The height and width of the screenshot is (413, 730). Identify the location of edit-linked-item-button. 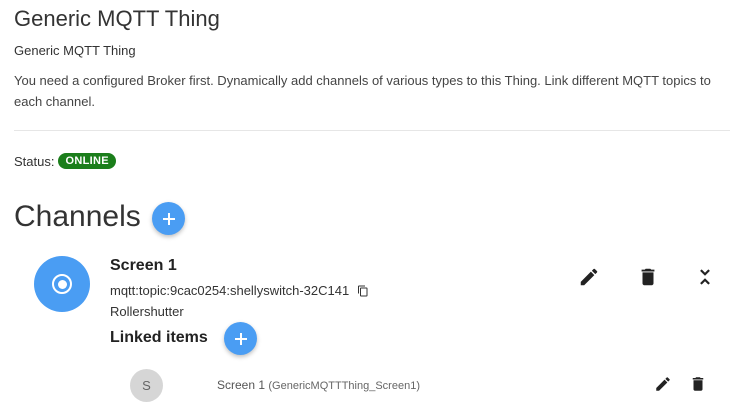
(663, 384).